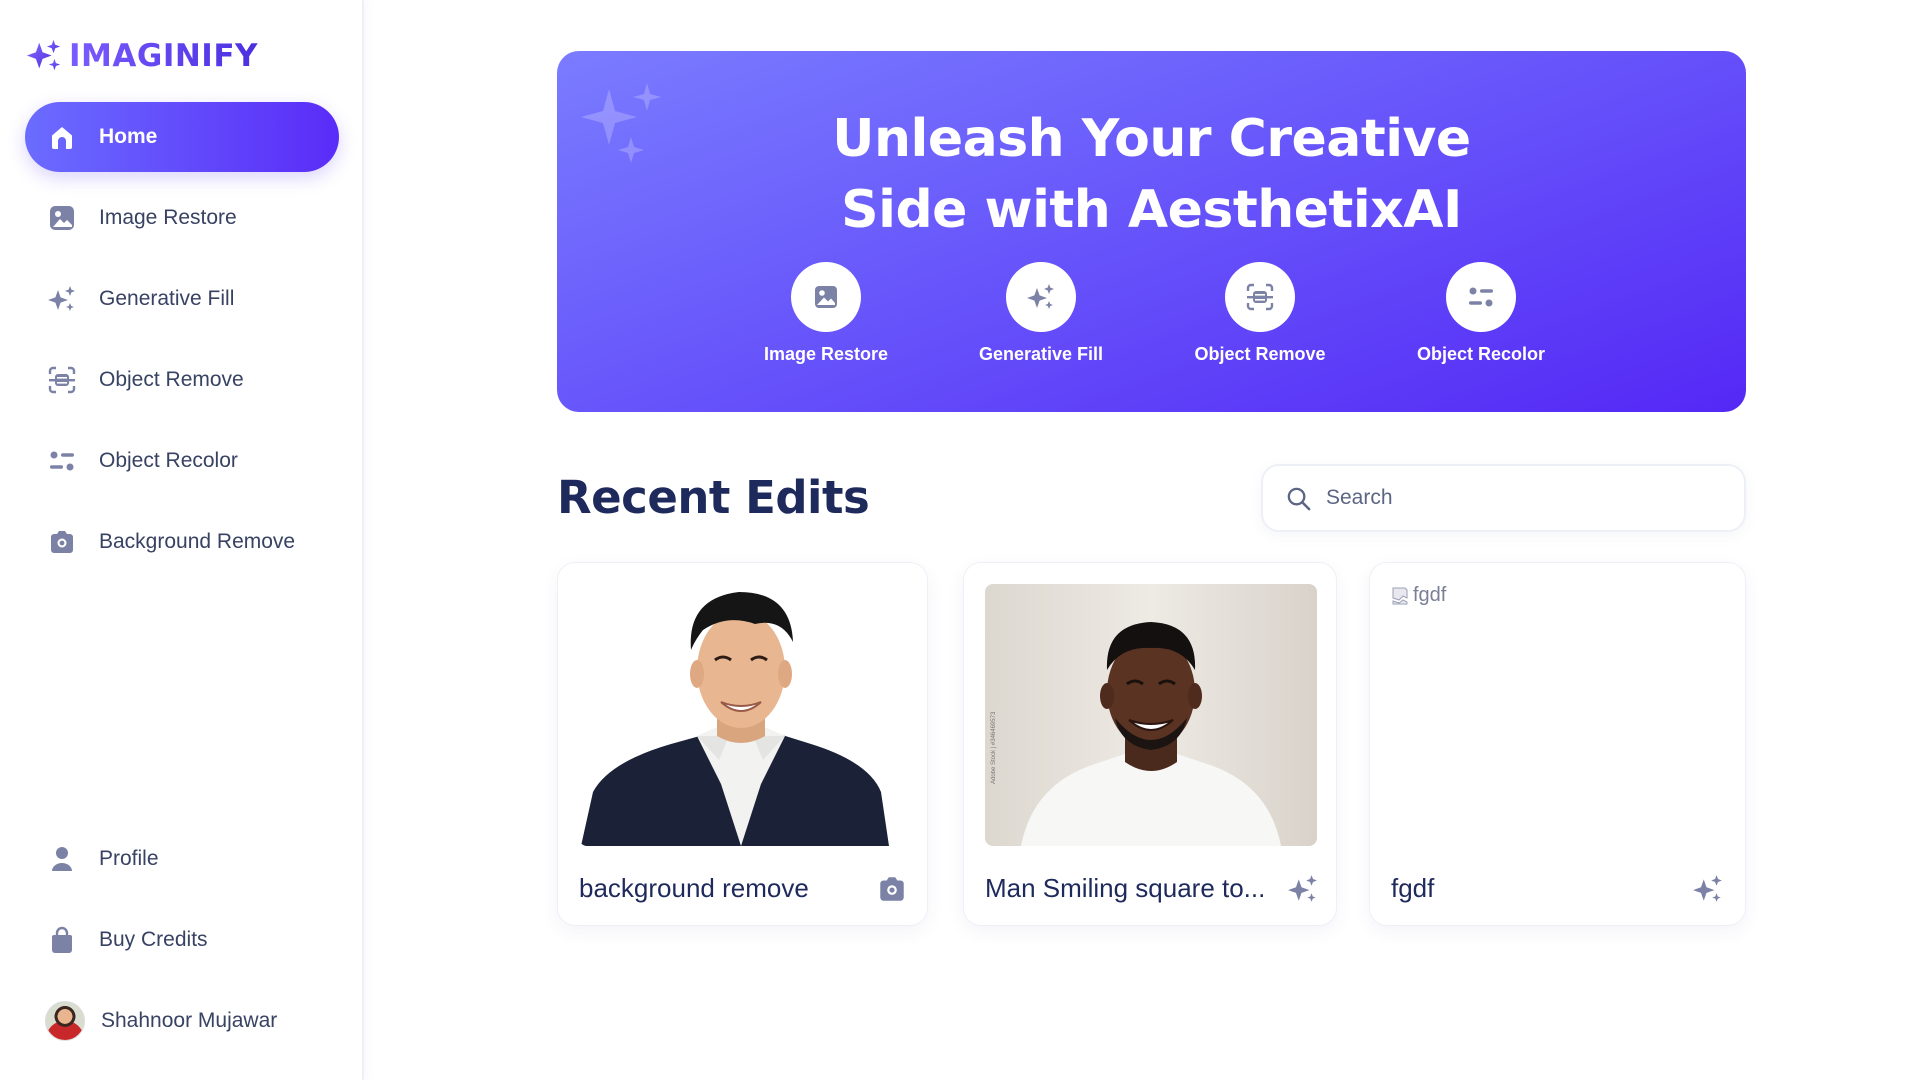 This screenshot has height=1080, width=1920. Describe the element at coordinates (1400, 595) in the screenshot. I see `broken-image-icon` at that location.